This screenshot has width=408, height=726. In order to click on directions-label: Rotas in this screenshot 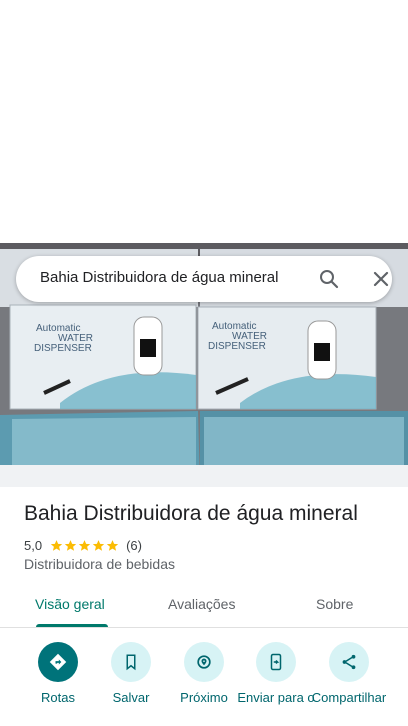, I will do `click(58, 697)`.